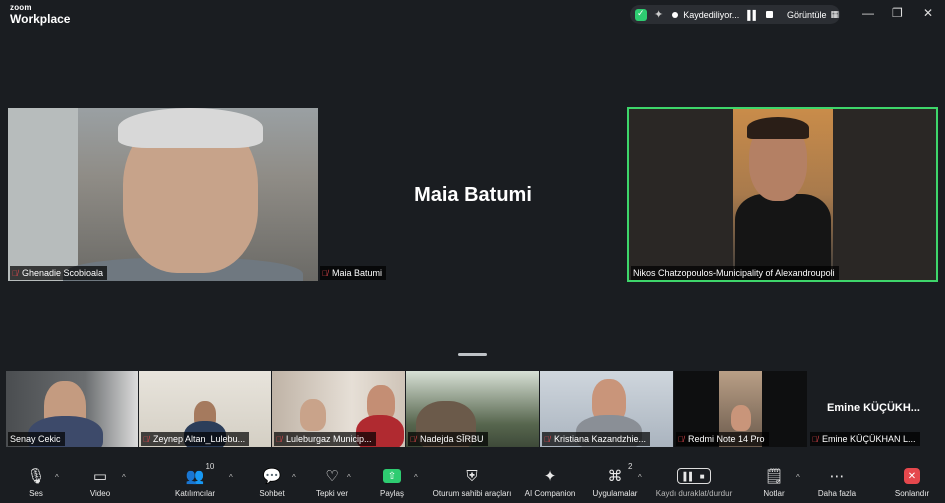  Describe the element at coordinates (124, 477) in the screenshot. I see `video-options-chevron-icon: ^` at that location.